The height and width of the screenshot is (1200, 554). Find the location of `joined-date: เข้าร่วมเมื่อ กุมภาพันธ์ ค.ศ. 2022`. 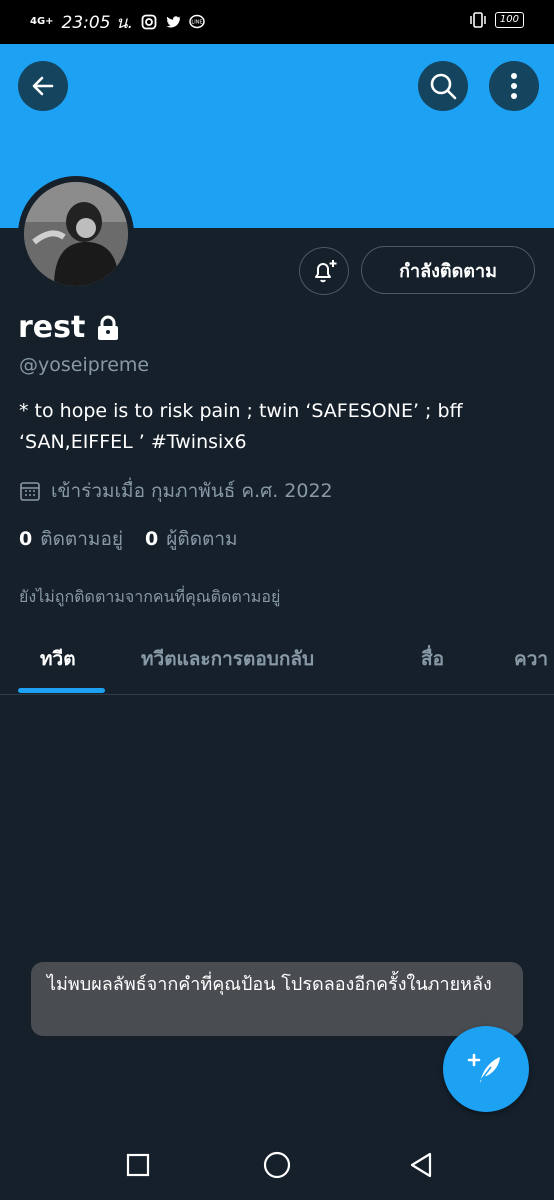

joined-date: เข้าร่วมเมื่อ กุมภาพันธ์ ค.ศ. 2022 is located at coordinates (192, 491).